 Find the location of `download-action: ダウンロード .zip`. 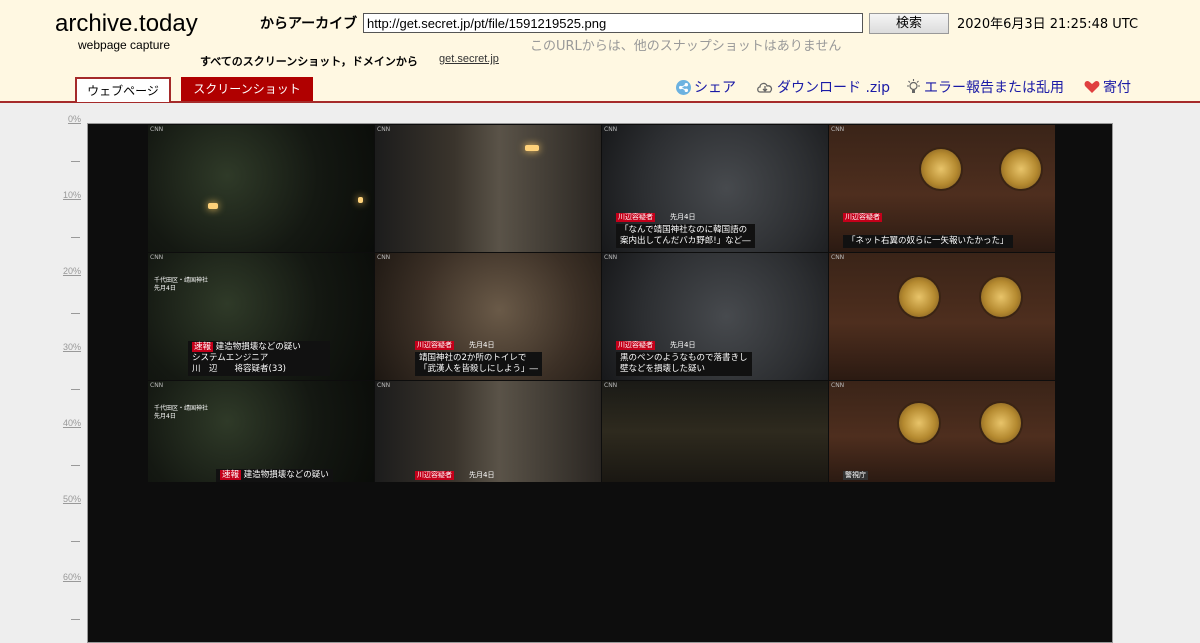

download-action: ダウンロード .zip is located at coordinates (823, 87).